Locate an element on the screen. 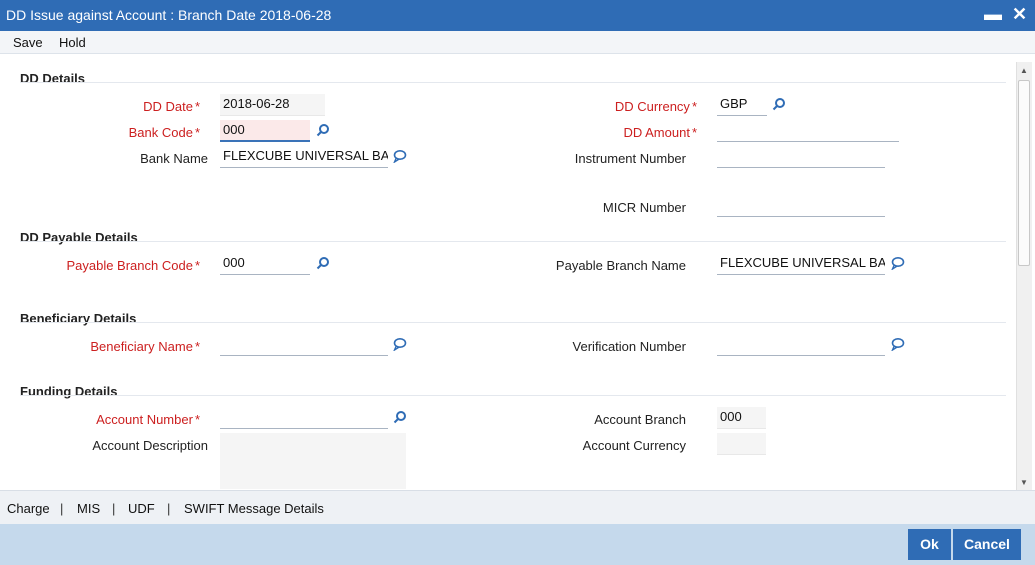 The image size is (1035, 565). scroll-up-icon: ▲ is located at coordinates (1024, 71).